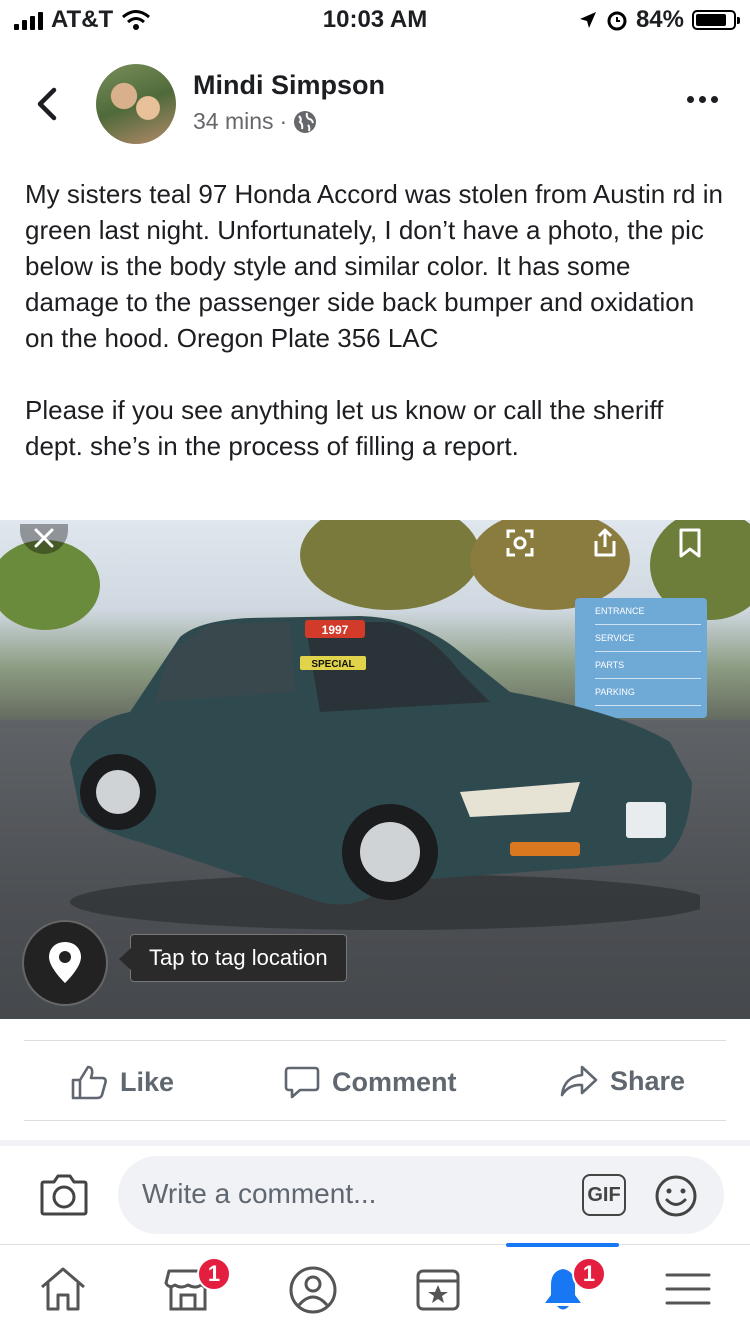  I want to click on comment-button: Comment, so click(370, 1082).